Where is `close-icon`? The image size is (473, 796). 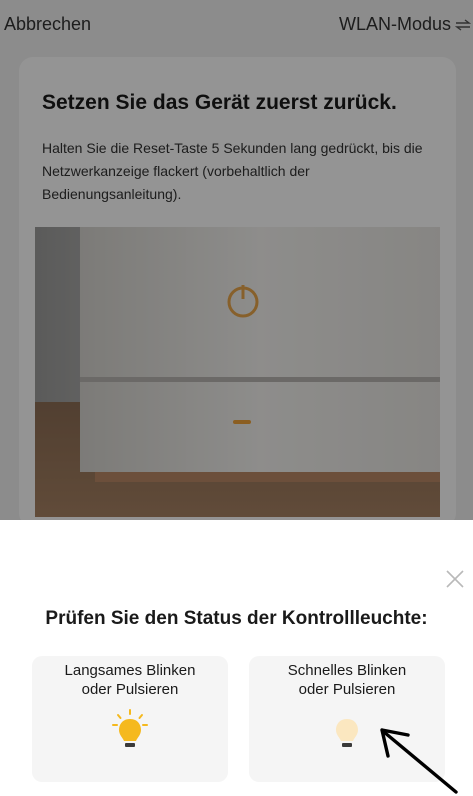
close-icon is located at coordinates (455, 579).